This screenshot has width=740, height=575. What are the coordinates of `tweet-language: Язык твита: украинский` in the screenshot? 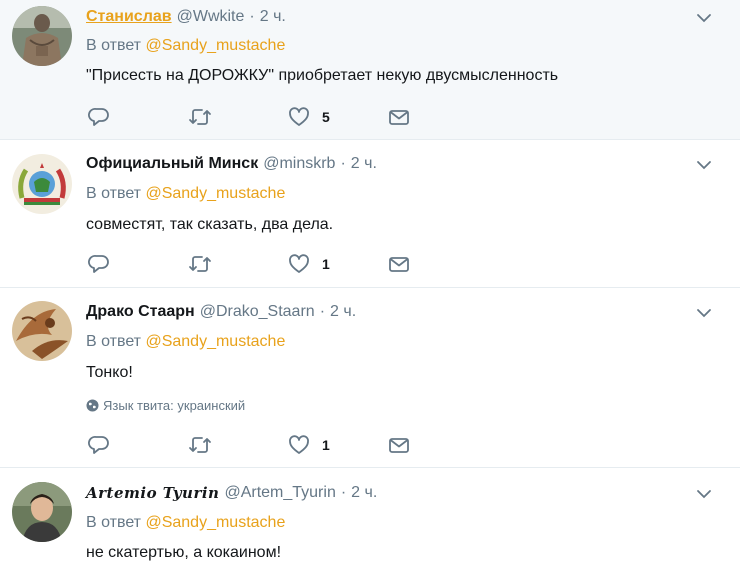 It's located at (165, 405).